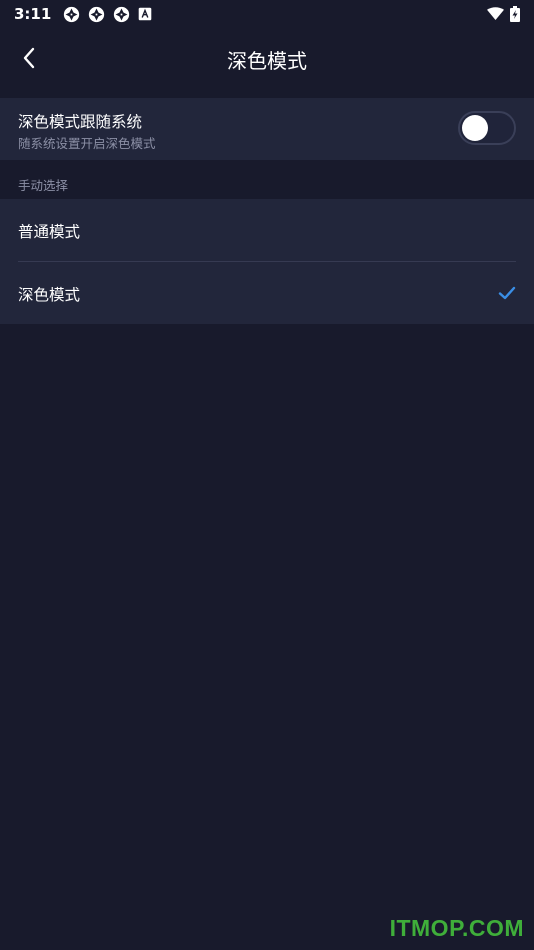 Image resolution: width=534 pixels, height=950 pixels. Describe the element at coordinates (267, 129) in the screenshot. I see `follow-system-row: 深色模式跟随系统 随系统设置开启深色模式` at that location.